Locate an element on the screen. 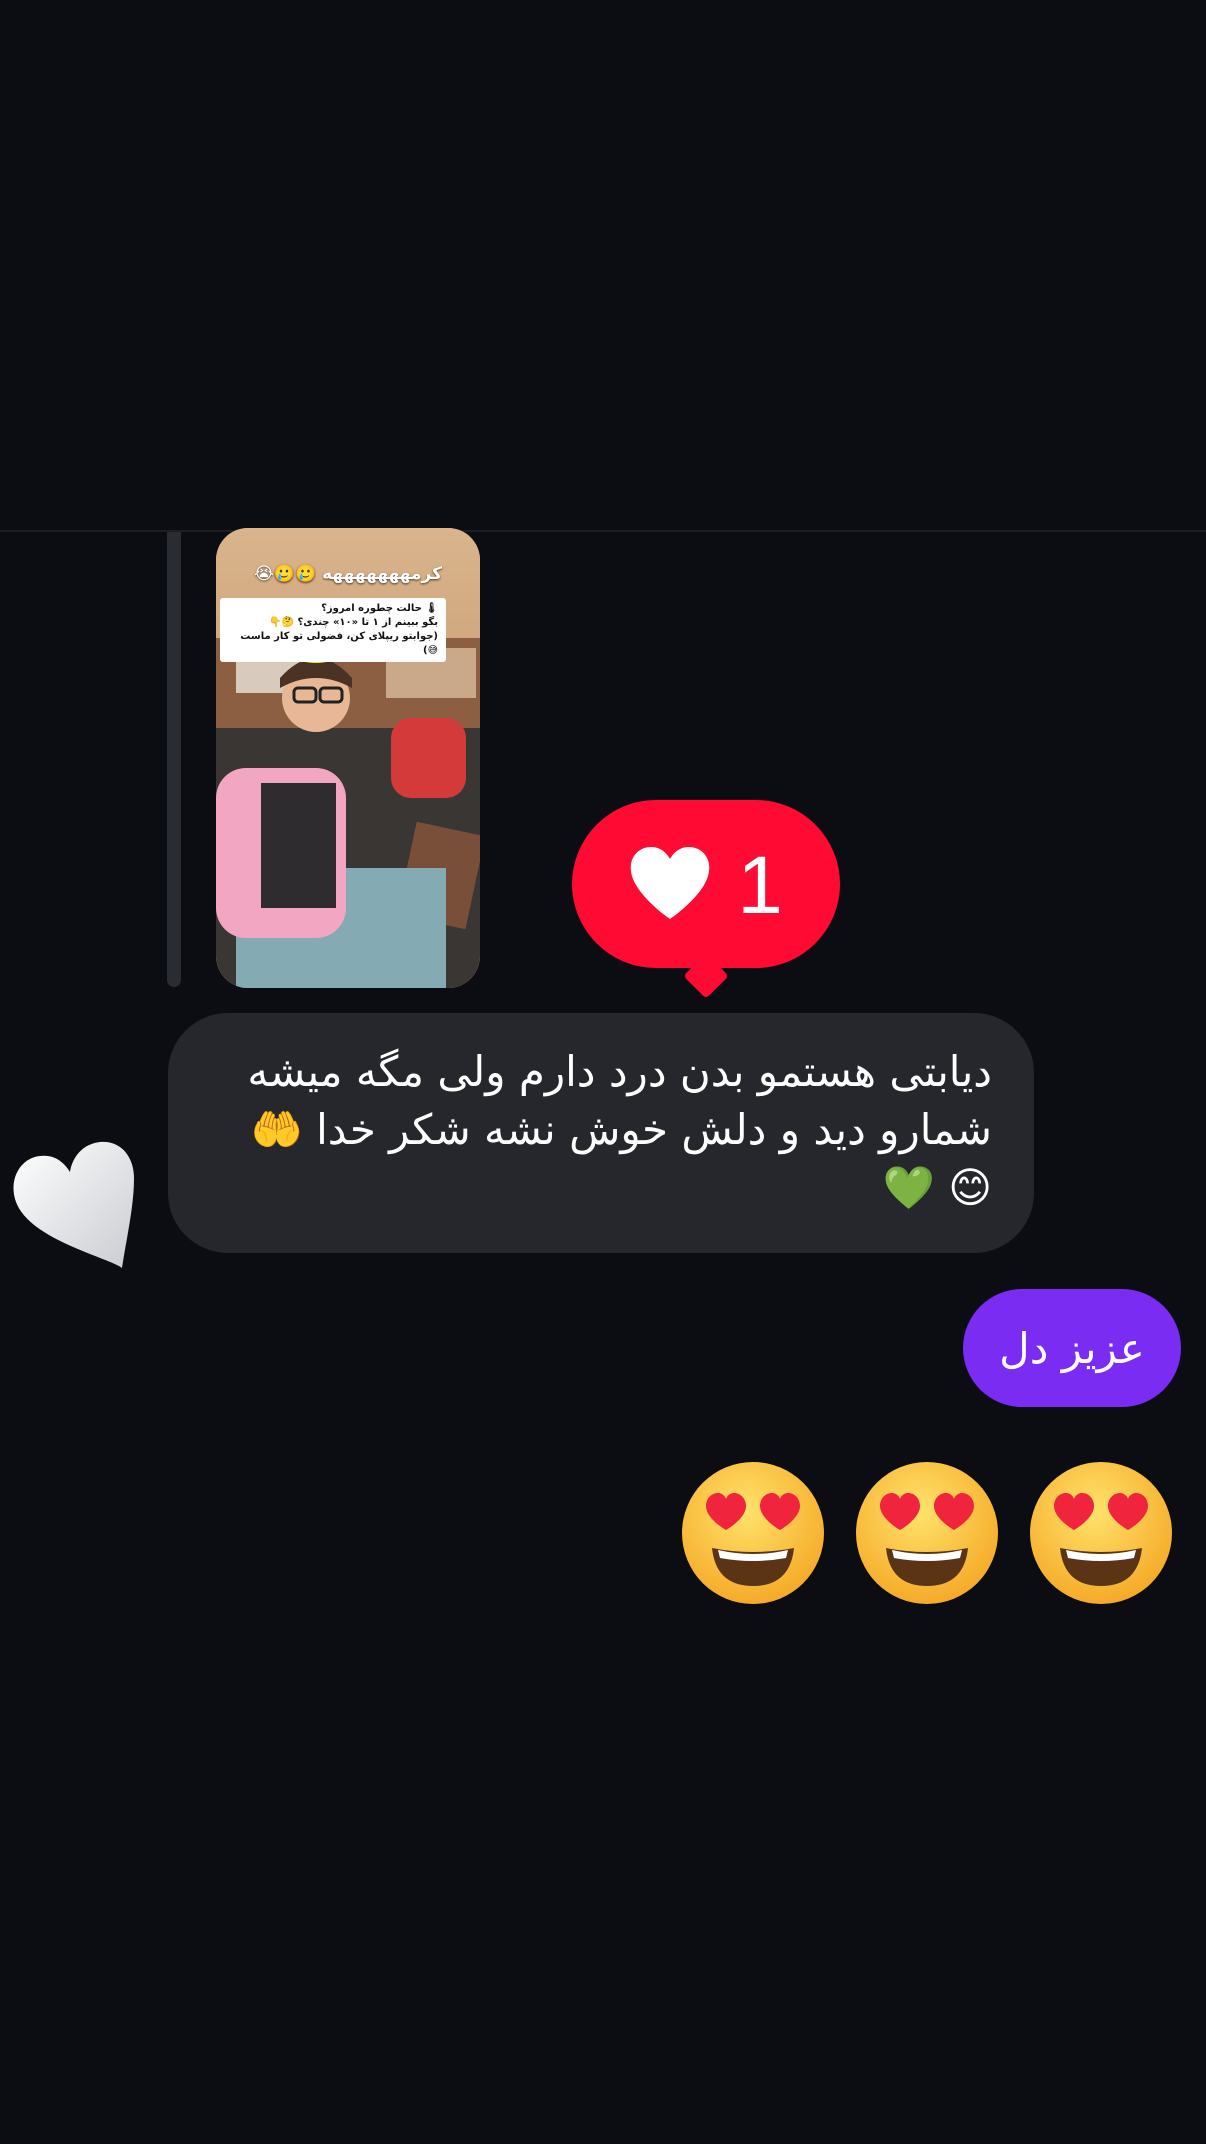  sticker-line: 🌡 حالت چطوره امروز؟ is located at coordinates (379, 608).